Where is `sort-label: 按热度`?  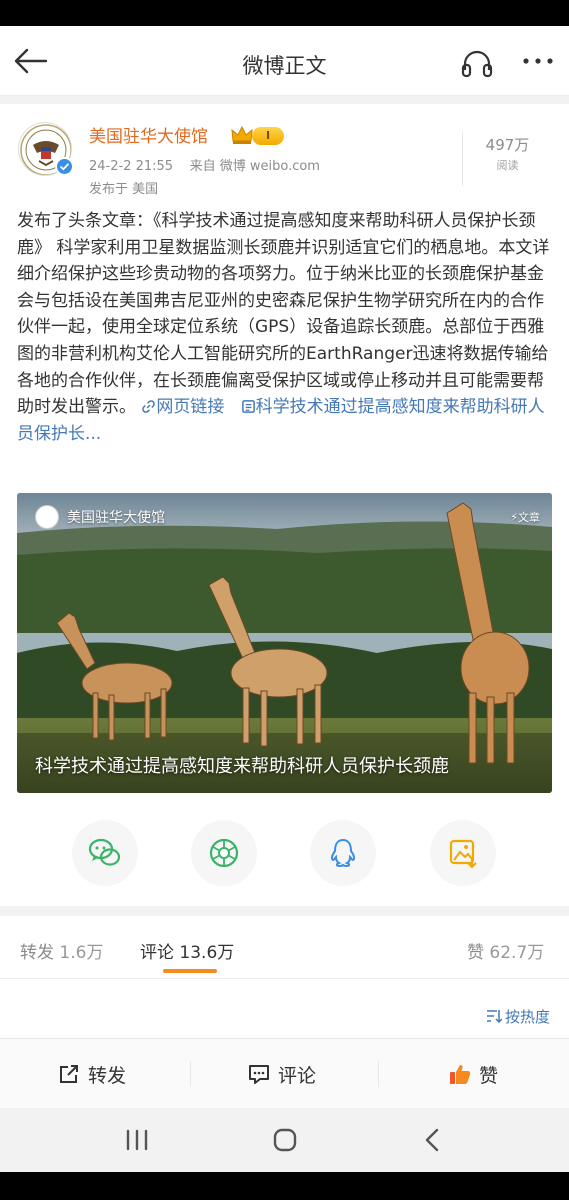
sort-label: 按热度 is located at coordinates (528, 1017).